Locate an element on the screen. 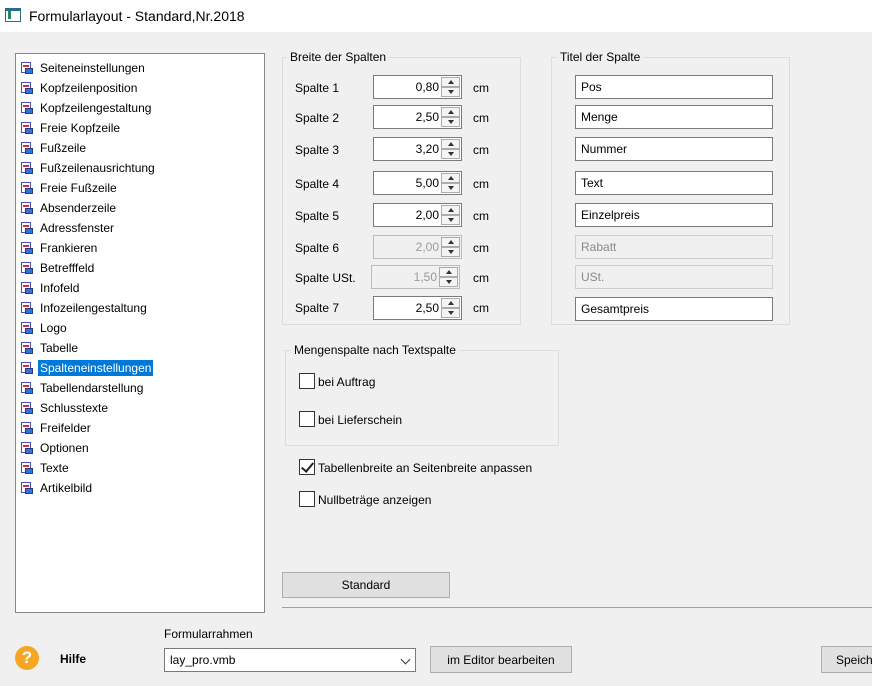 The image size is (872, 686). tree-item-label: Kopfzeilengestaltung is located at coordinates (96, 108).